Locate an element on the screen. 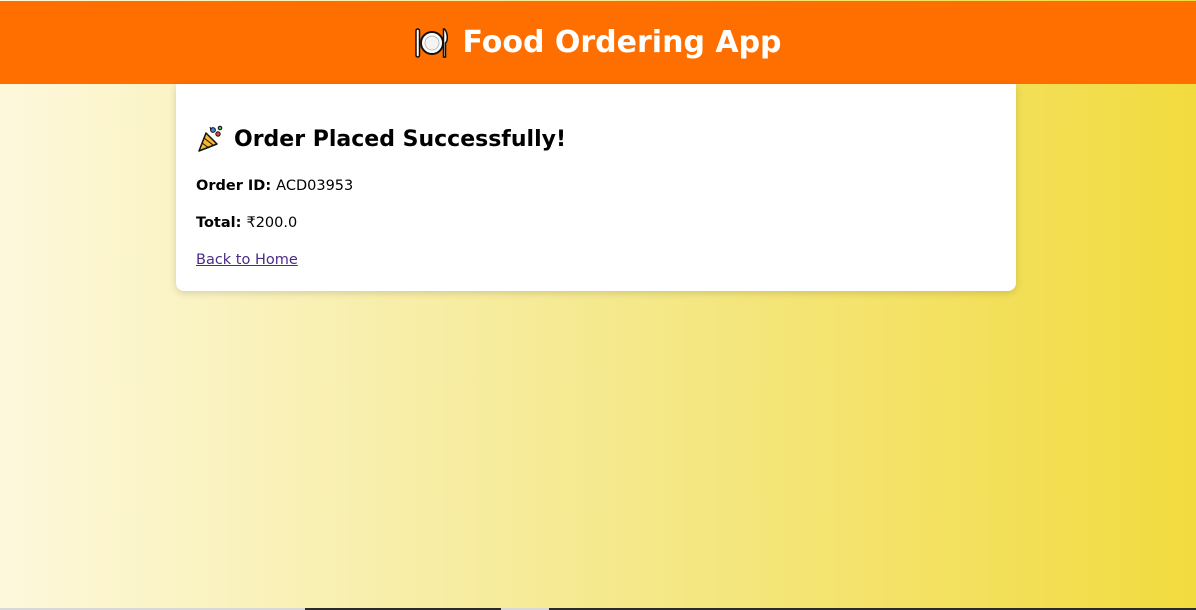 The width and height of the screenshot is (1196, 610). header-brand: Food Ordering App is located at coordinates (598, 43).